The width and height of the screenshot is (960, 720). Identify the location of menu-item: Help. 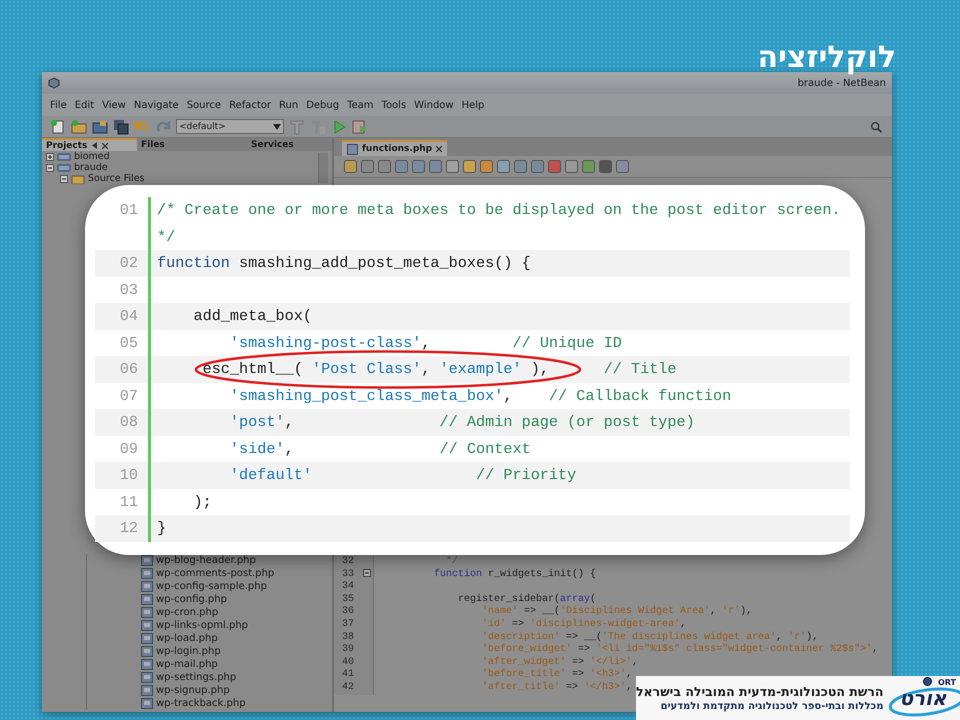
(473, 105).